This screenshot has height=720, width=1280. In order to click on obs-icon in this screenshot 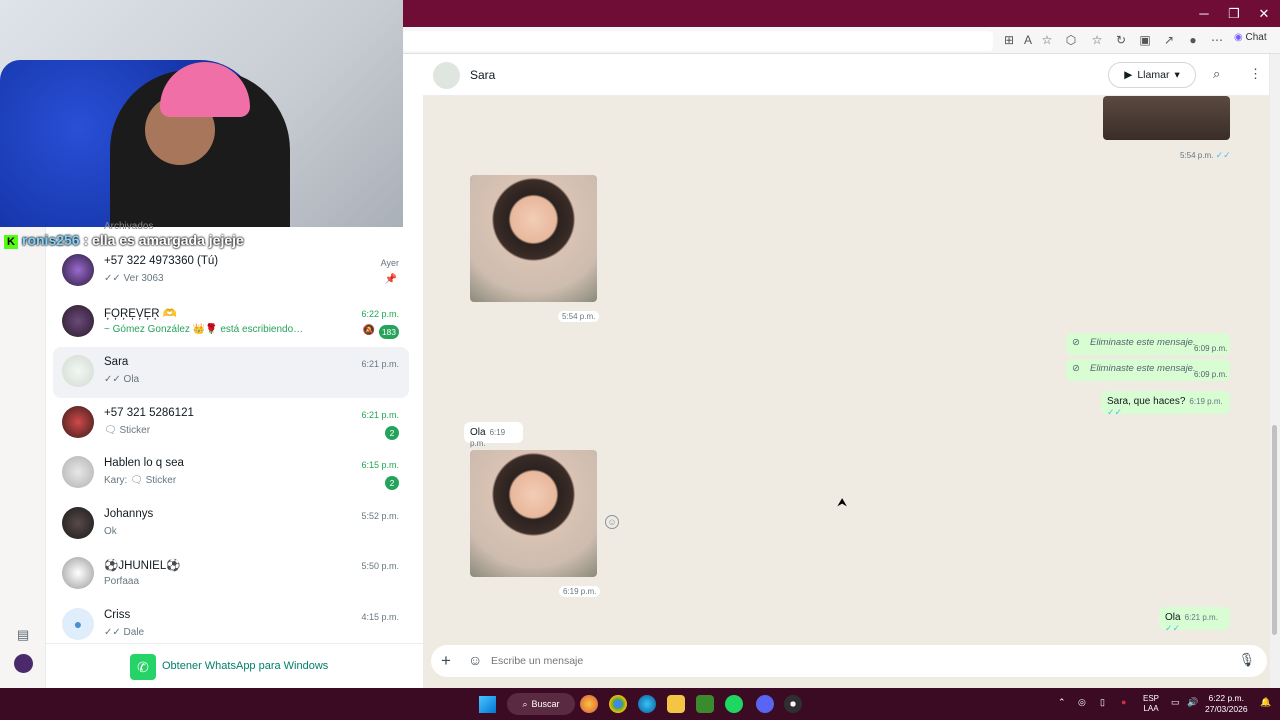, I will do `click(793, 704)`.